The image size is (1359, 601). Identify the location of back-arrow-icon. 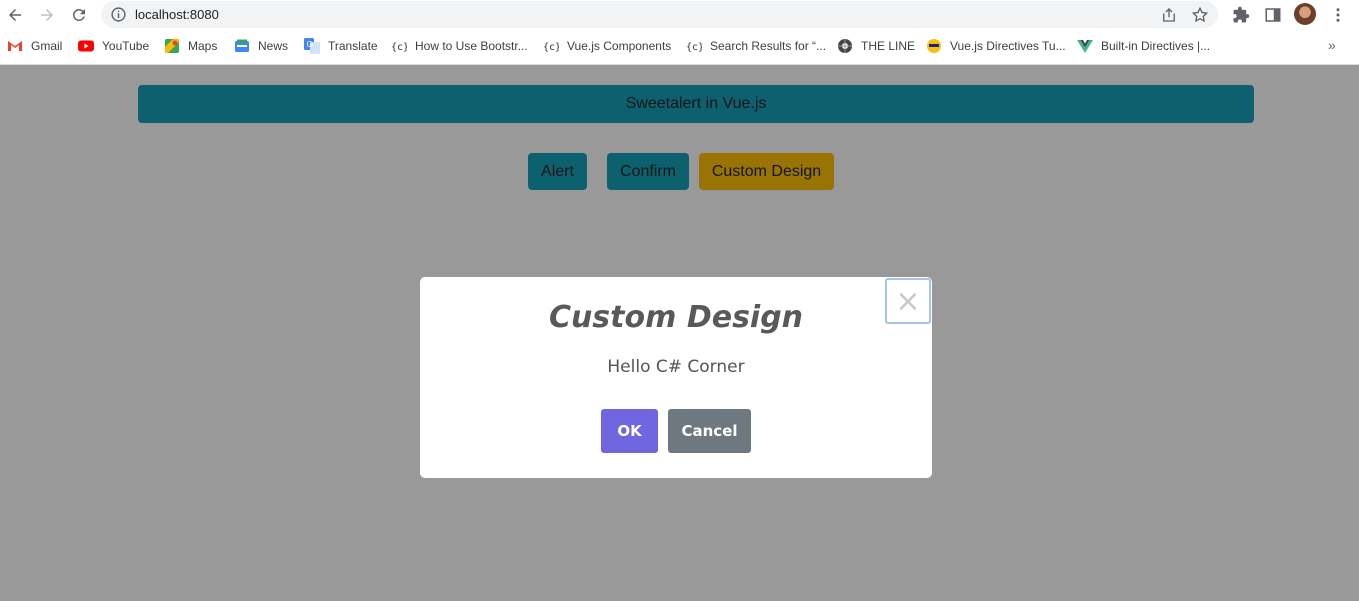
(15, 15).